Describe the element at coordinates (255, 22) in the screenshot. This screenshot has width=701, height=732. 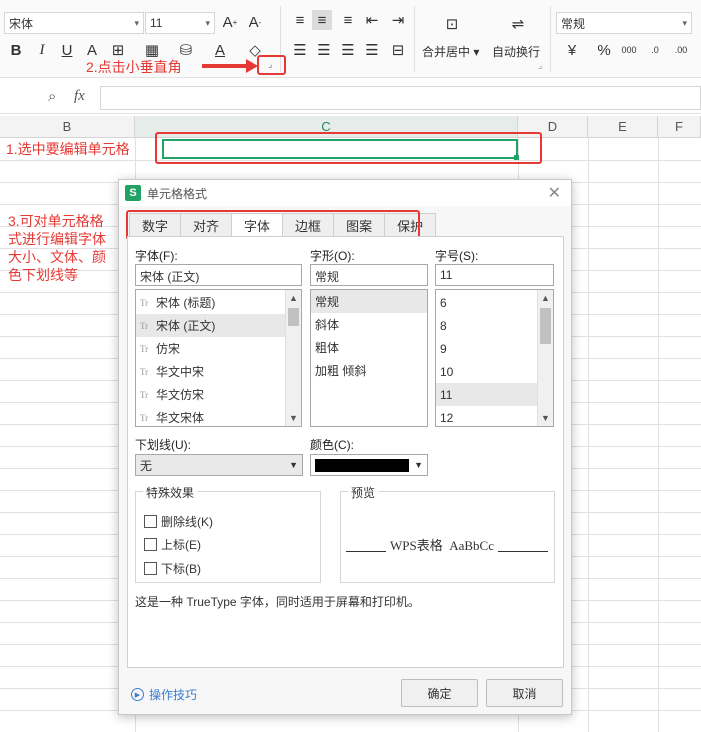
I see `decrease-font-icon: A-` at that location.